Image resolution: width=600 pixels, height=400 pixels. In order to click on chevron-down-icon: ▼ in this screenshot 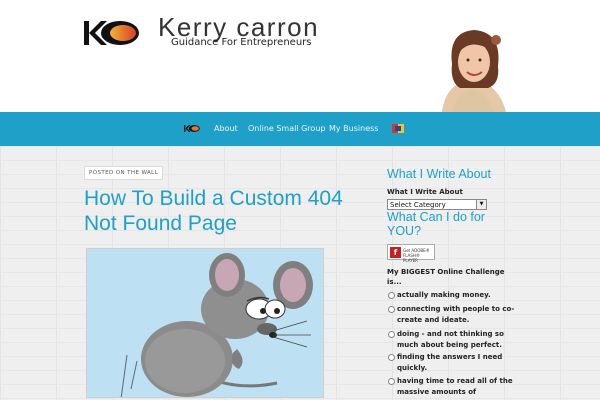, I will do `click(481, 204)`.